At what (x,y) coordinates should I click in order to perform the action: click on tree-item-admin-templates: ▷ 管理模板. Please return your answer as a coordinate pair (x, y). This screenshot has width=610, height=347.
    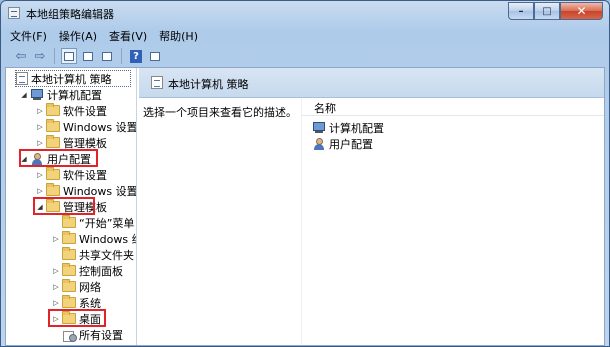
    Looking at the image, I should click on (70, 142).